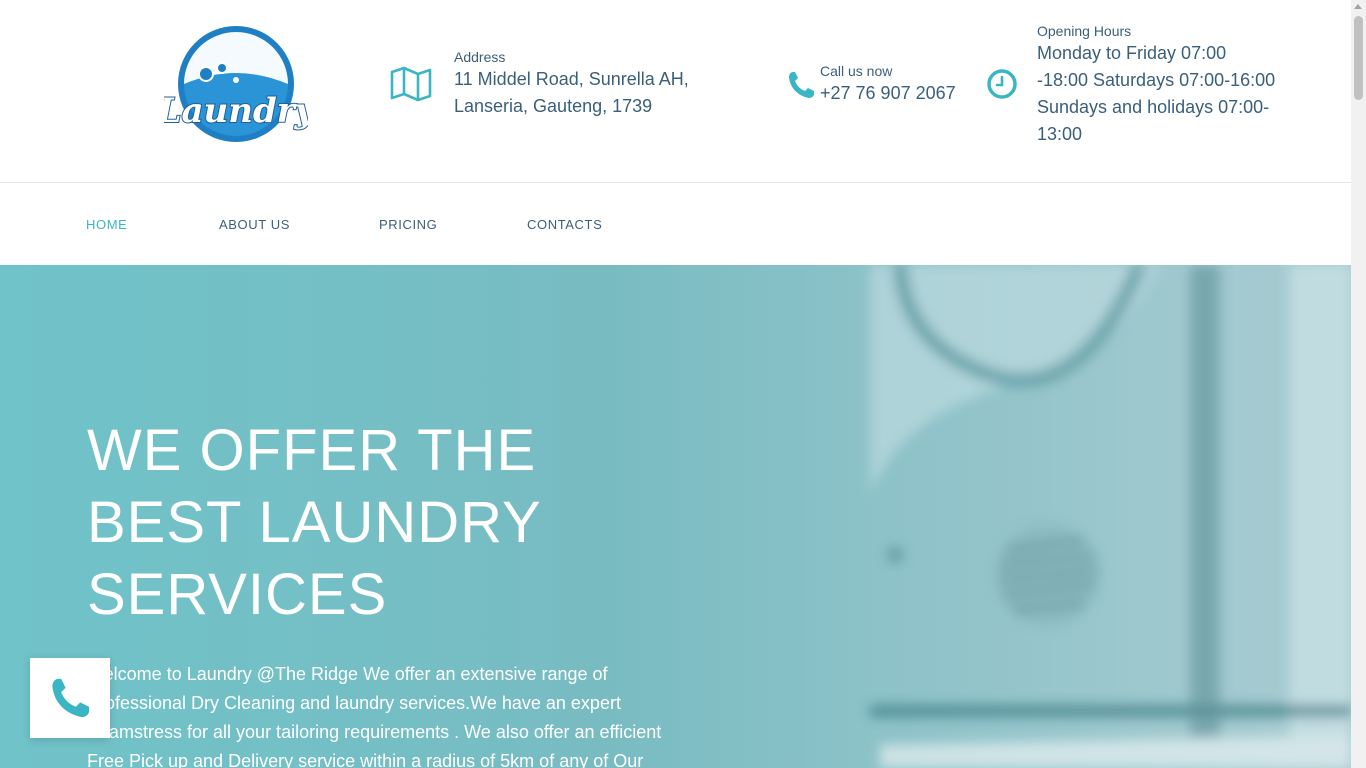 The height and width of the screenshot is (768, 1366). I want to click on address-label: Address, so click(480, 57).